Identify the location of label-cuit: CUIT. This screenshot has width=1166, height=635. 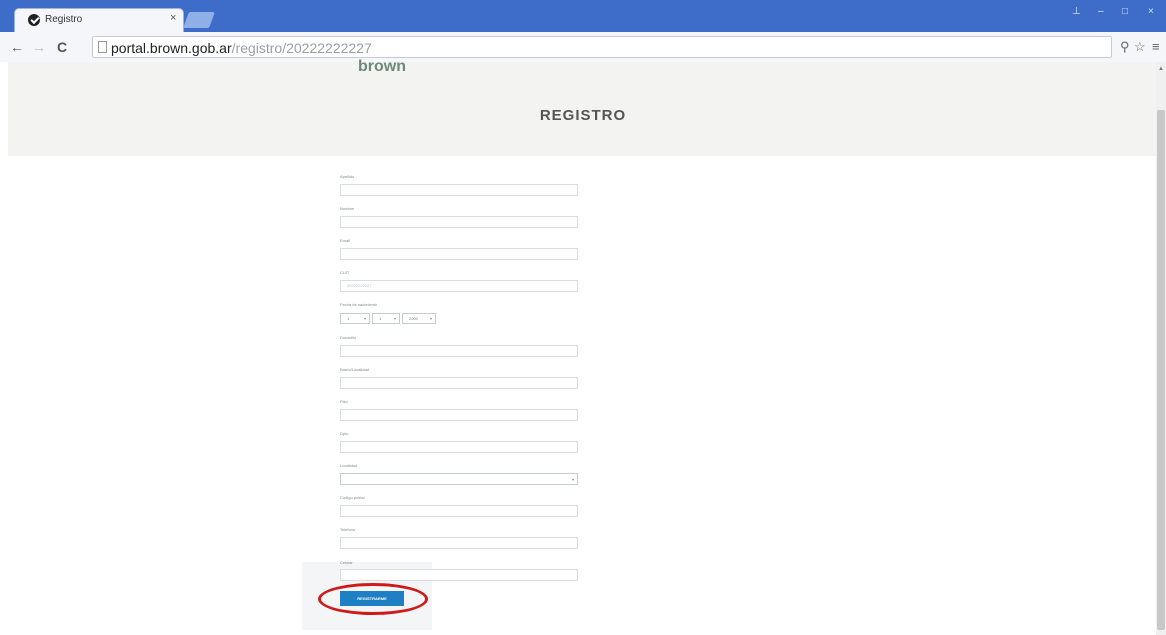
(345, 272).